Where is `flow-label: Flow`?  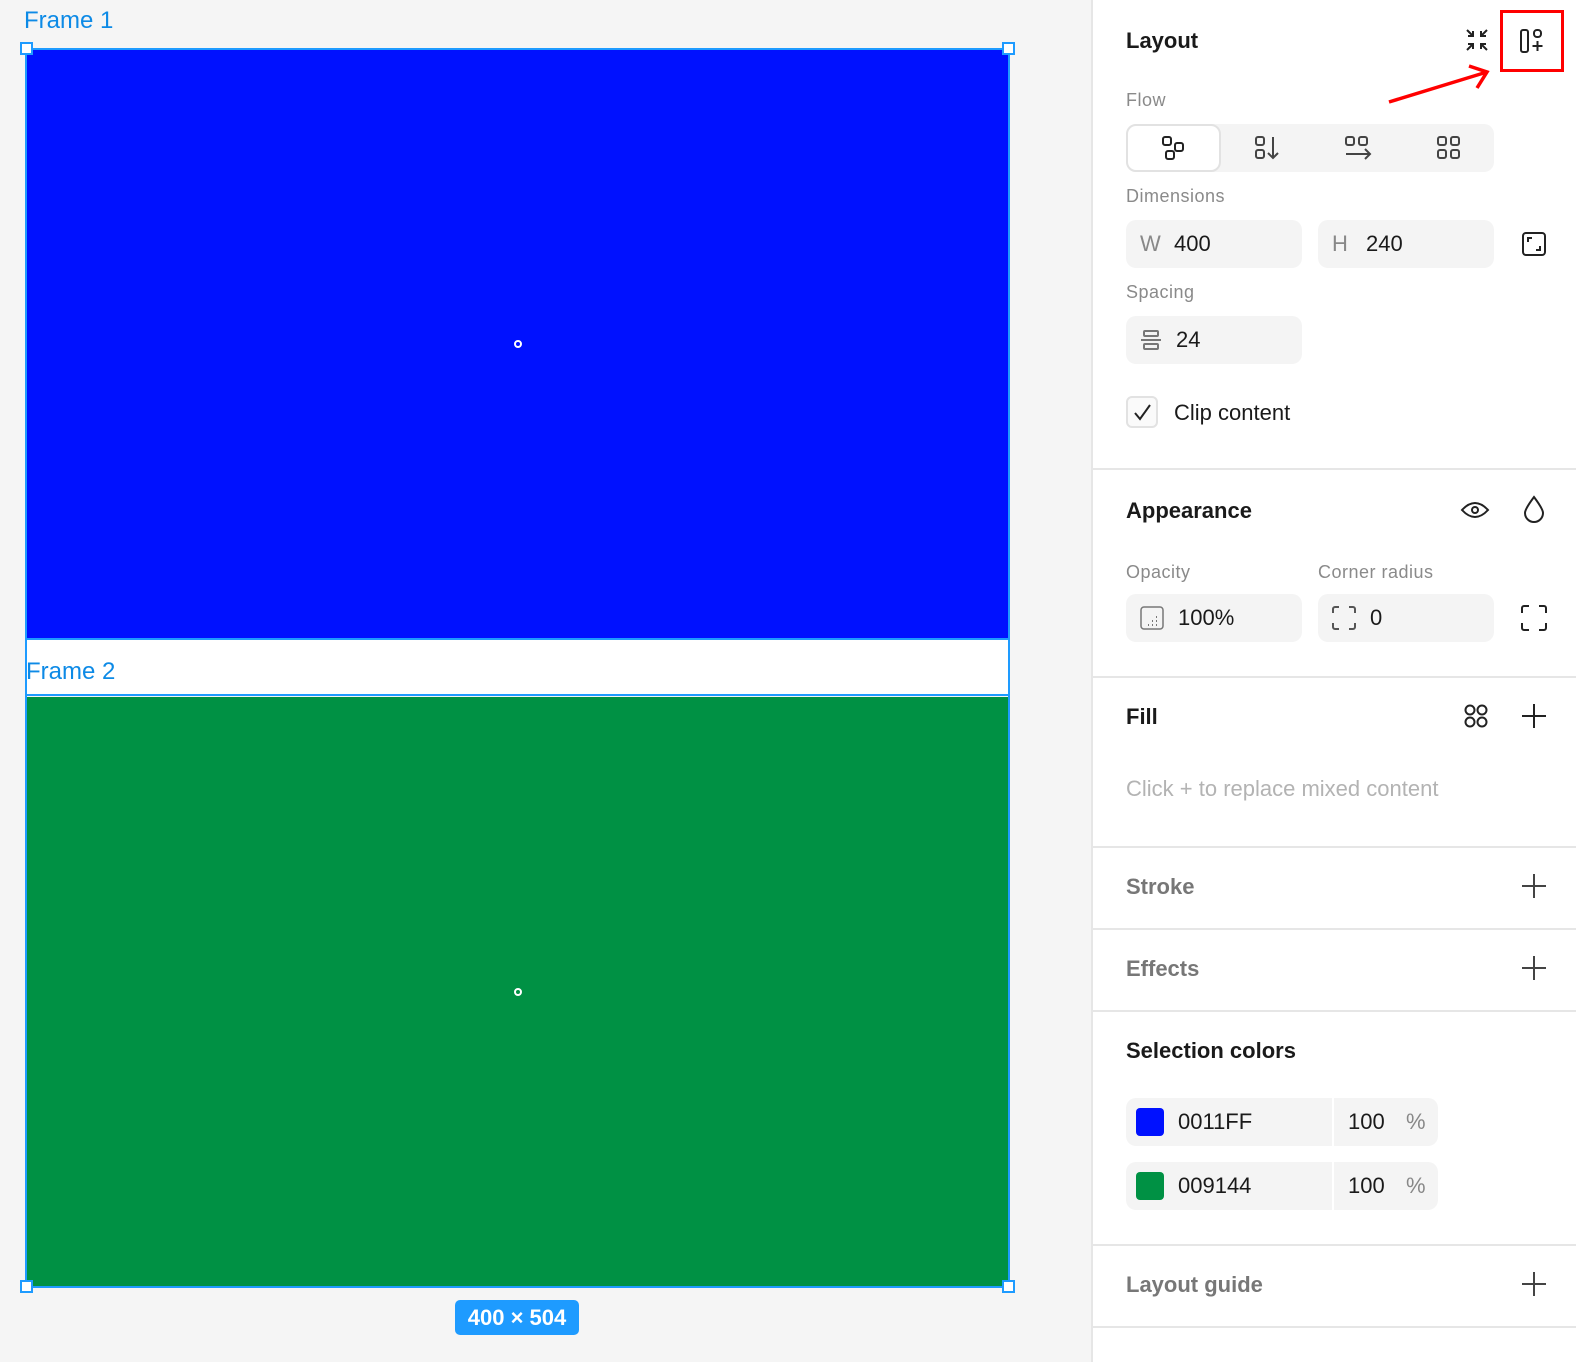
flow-label: Flow is located at coordinates (1146, 100).